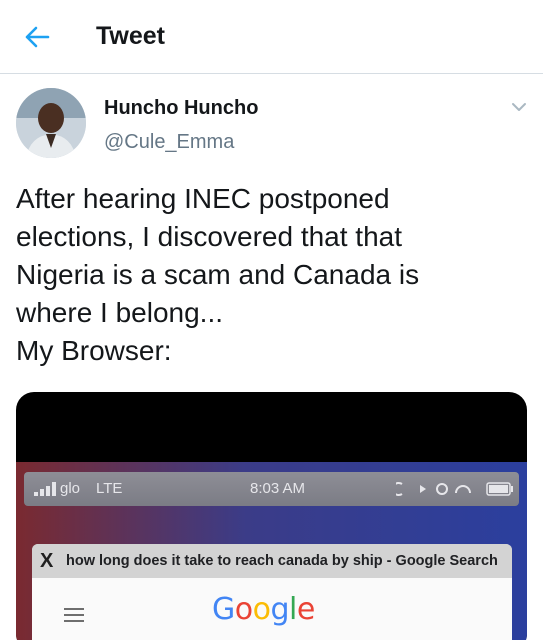  I want to click on tweet-text-line: elections, I discovered that that, so click(209, 236).